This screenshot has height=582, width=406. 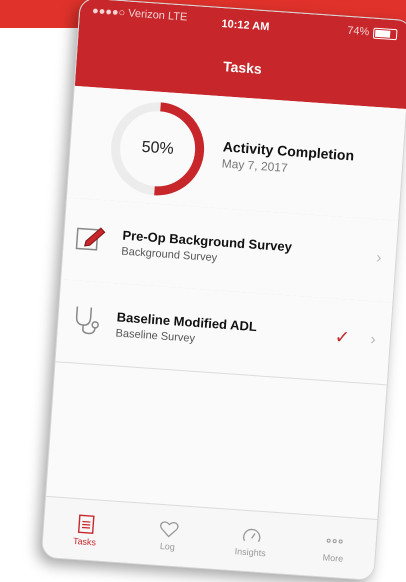 I want to click on completion-date: May 7, 2017, so click(x=255, y=165).